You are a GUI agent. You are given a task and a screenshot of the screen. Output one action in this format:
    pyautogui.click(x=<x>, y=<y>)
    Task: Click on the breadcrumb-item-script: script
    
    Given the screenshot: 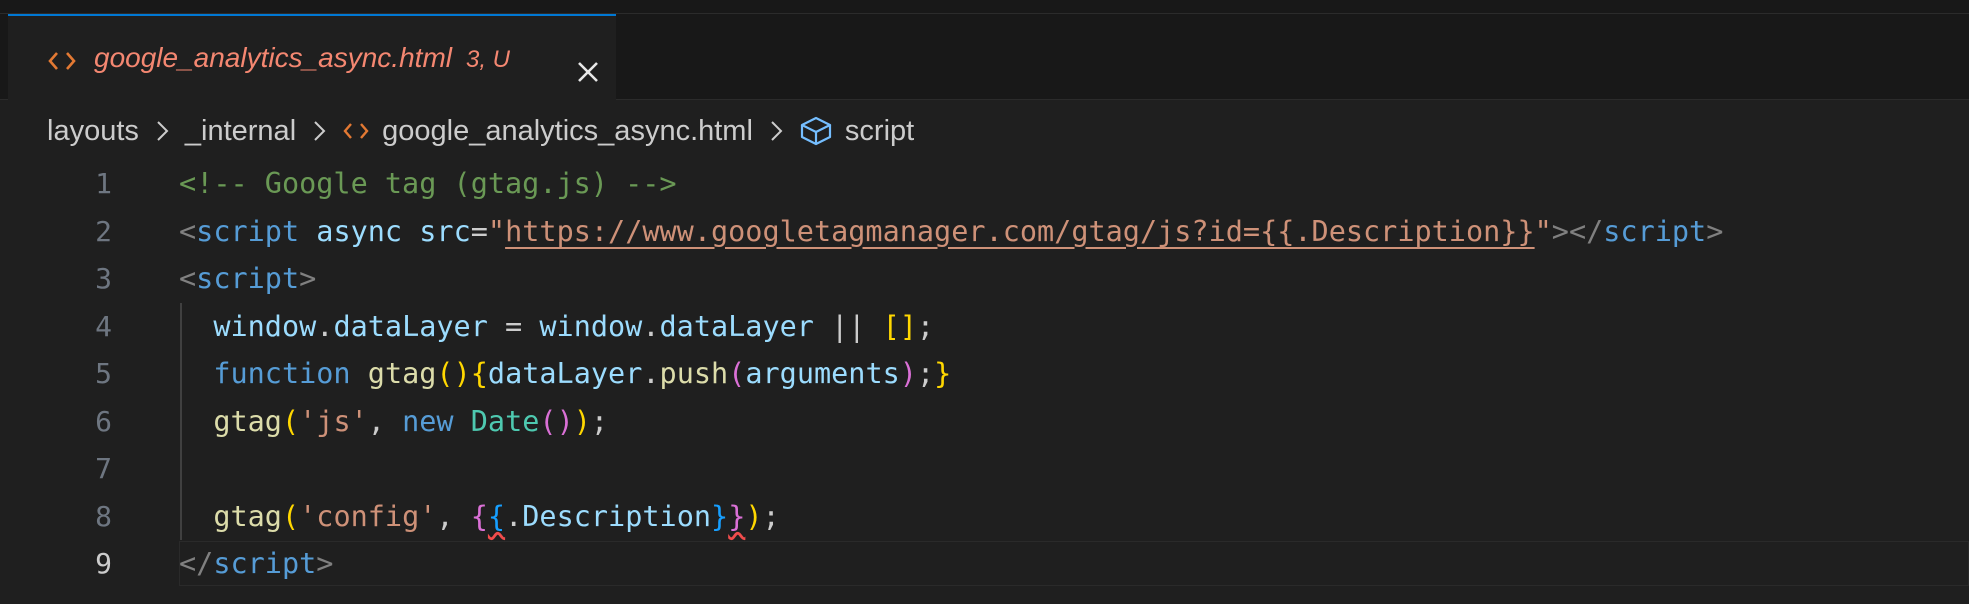 What is the action you would take?
    pyautogui.click(x=856, y=131)
    